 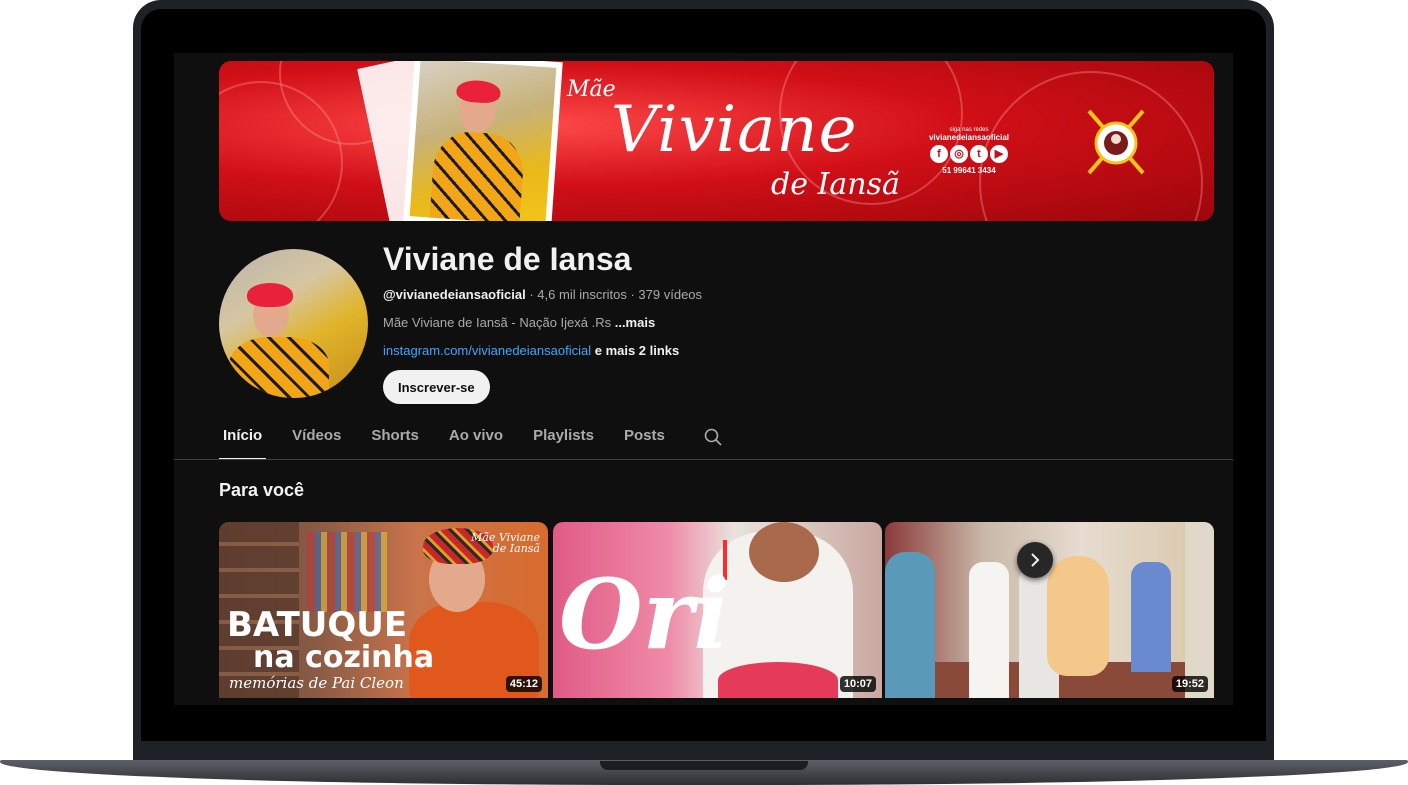 What do you see at coordinates (969, 137) in the screenshot?
I see `banner-social-handle: vivianedeiansaoficial` at bounding box center [969, 137].